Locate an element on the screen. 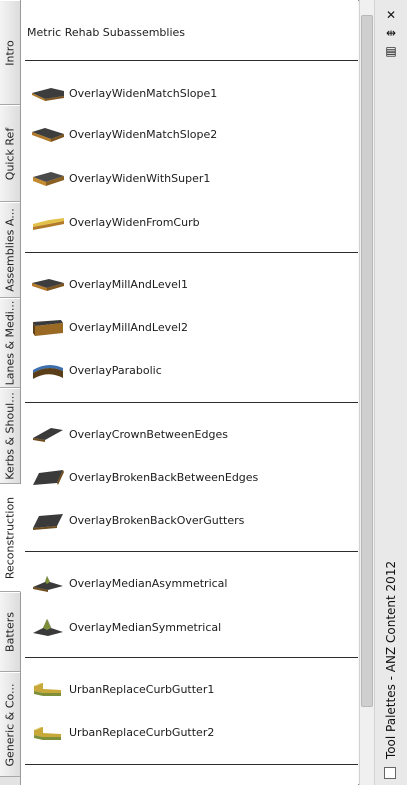 Image resolution: width=407 pixels, height=785 pixels. tool-urban-replace-curb-gutter-1: UrbanReplaceCurbGutter1 is located at coordinates (191, 689).